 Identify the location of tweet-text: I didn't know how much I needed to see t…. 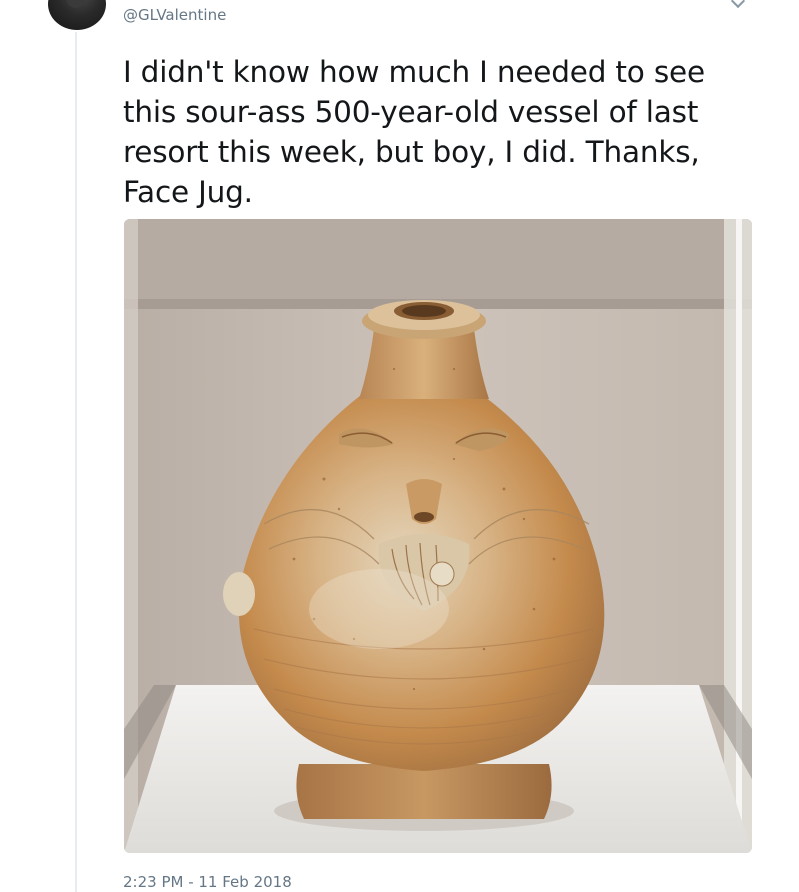
(414, 132).